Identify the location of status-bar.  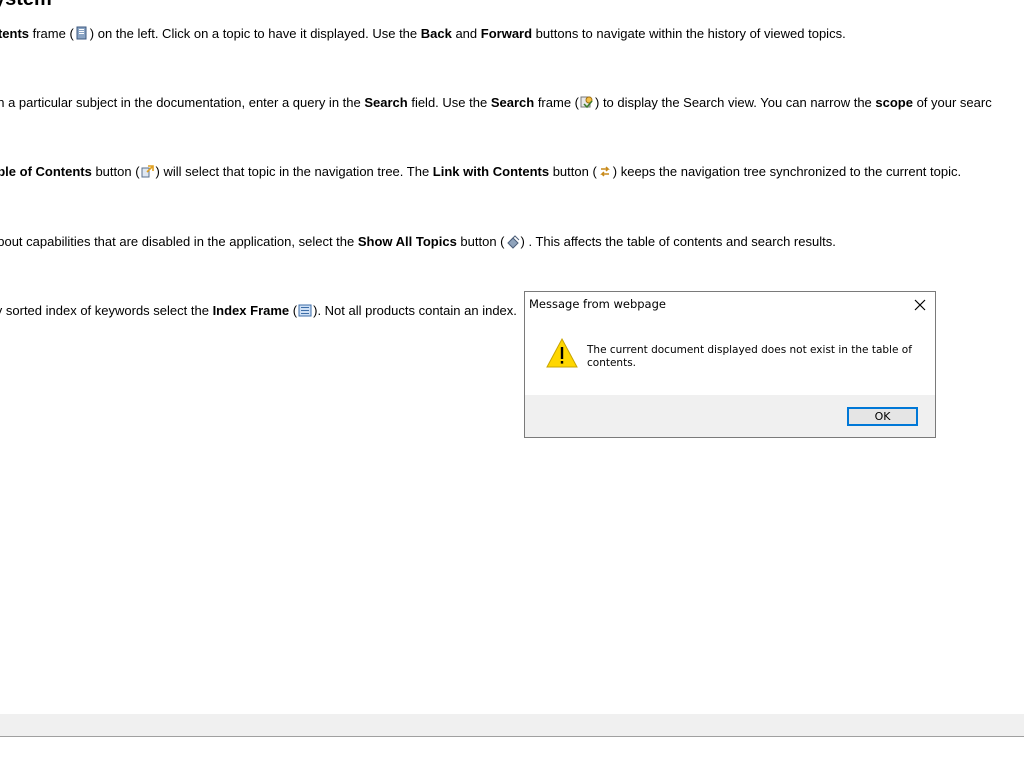
(512, 725).